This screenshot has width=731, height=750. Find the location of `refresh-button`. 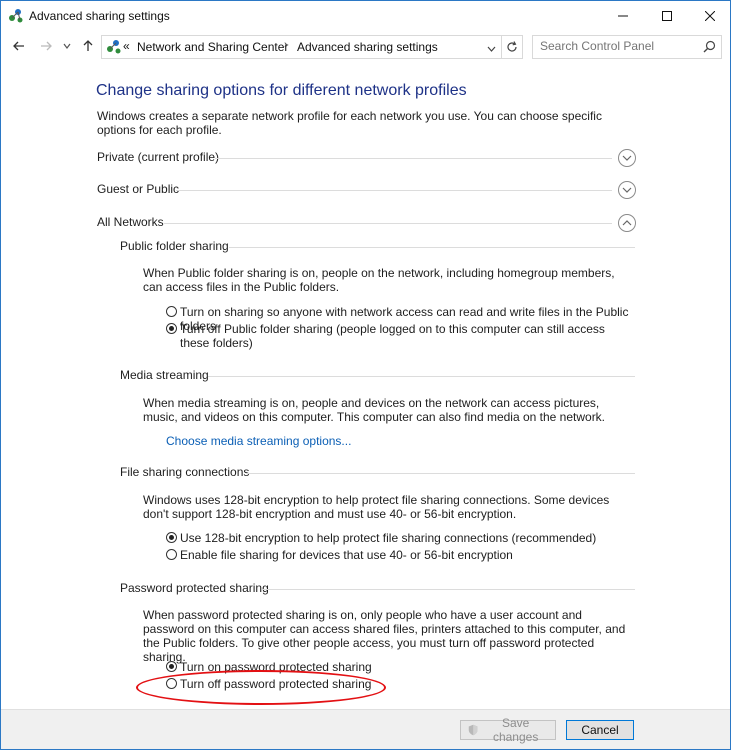

refresh-button is located at coordinates (512, 47).